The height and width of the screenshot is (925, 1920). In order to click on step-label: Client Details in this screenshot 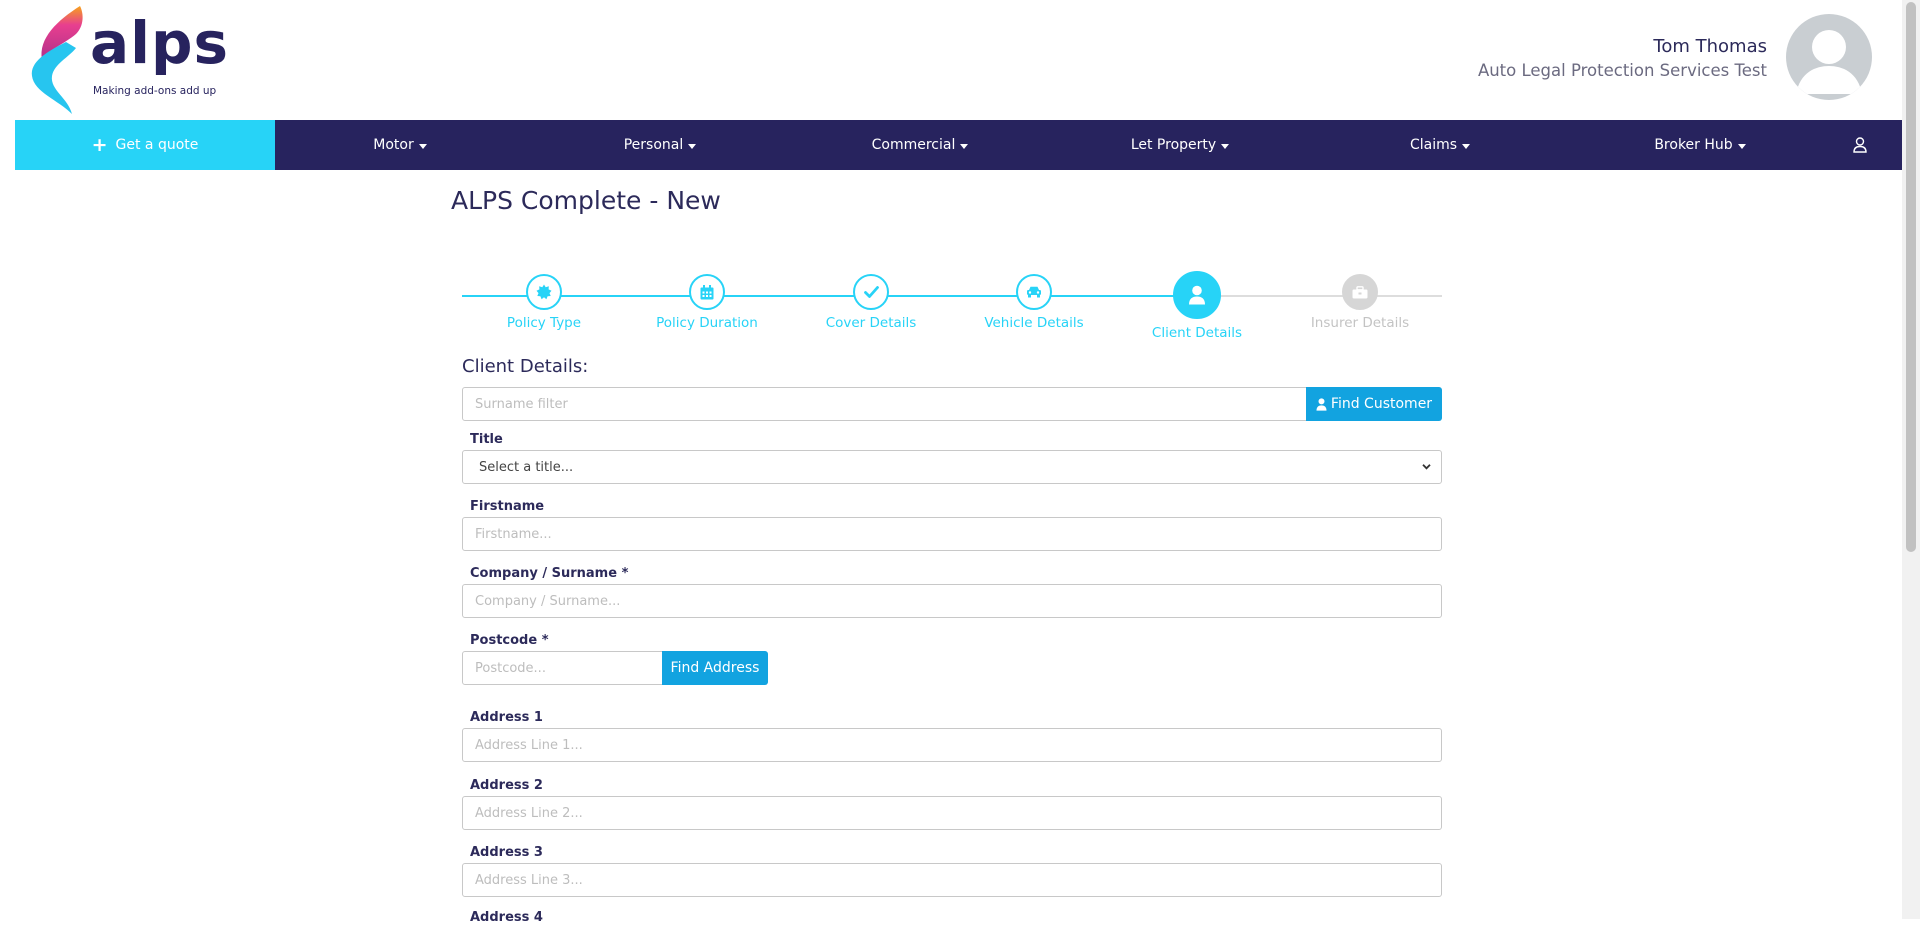, I will do `click(1197, 333)`.